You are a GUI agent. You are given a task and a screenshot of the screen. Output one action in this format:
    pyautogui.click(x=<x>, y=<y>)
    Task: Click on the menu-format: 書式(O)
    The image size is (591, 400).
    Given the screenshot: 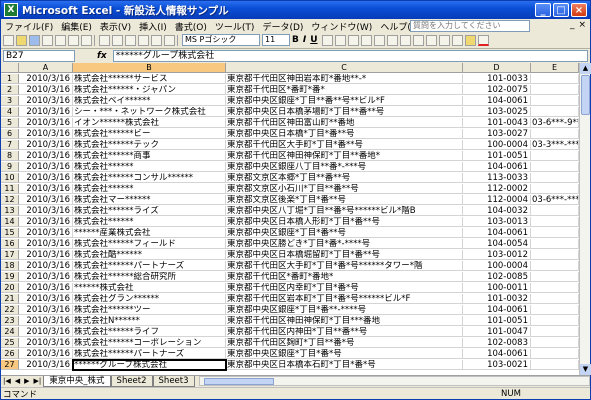 What is the action you would take?
    pyautogui.click(x=191, y=26)
    